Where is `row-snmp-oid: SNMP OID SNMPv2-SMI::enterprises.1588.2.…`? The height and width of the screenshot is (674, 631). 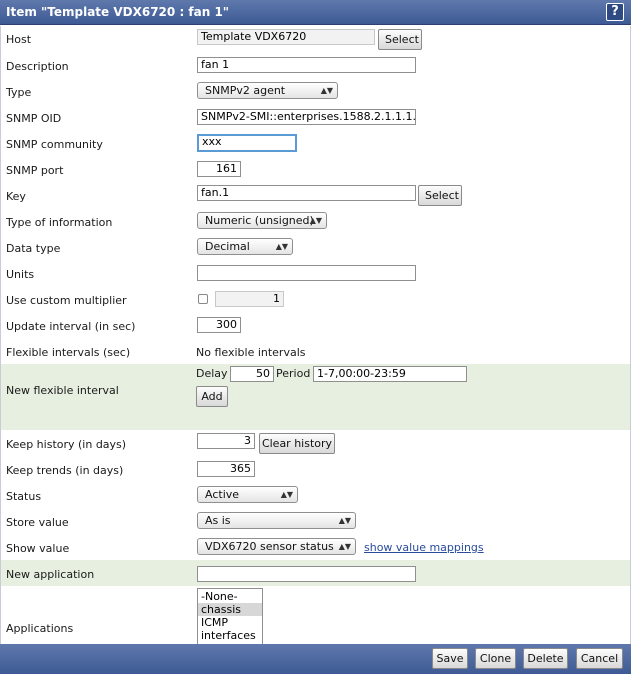 row-snmp-oid: SNMP OID SNMPv2-SMI::enterprises.1588.2.… is located at coordinates (315, 117).